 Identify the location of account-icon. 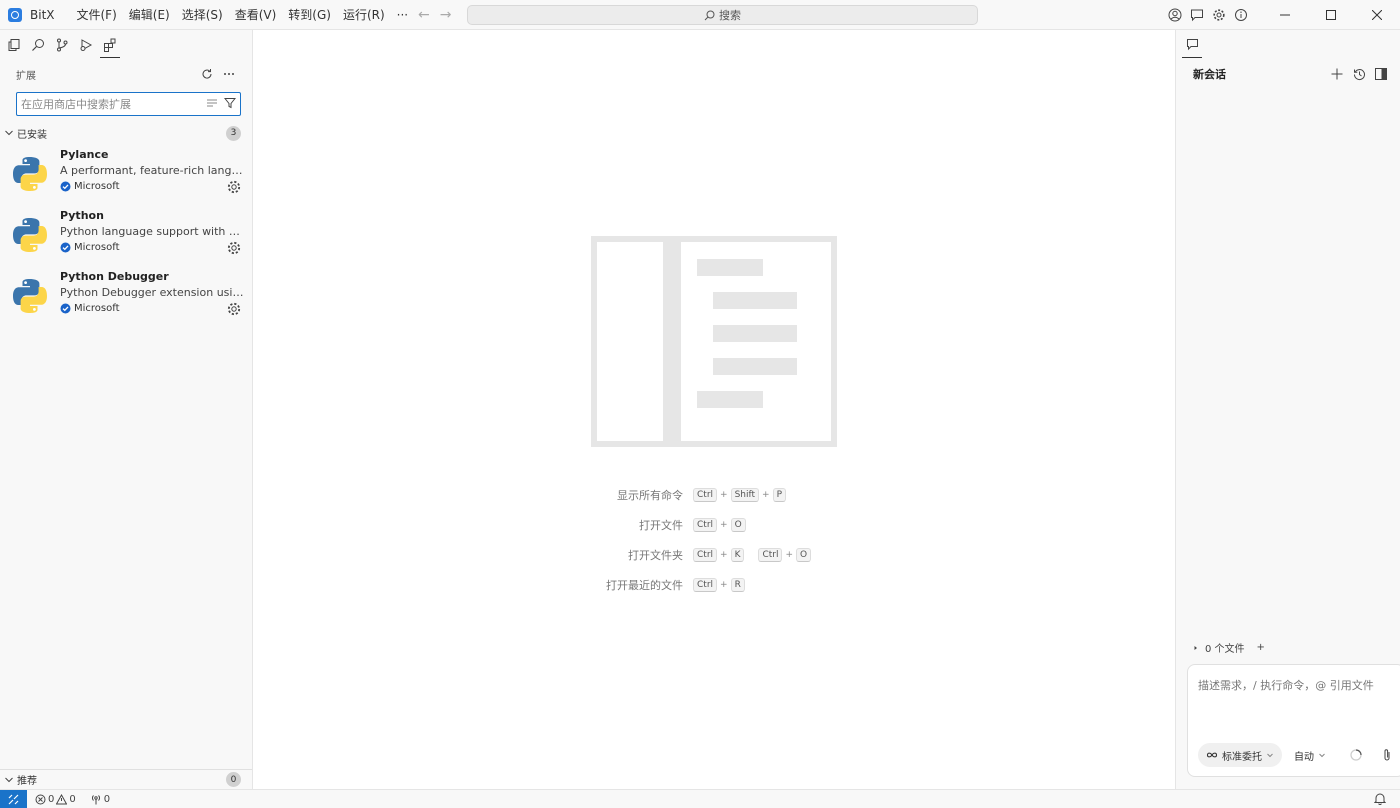
(1175, 15).